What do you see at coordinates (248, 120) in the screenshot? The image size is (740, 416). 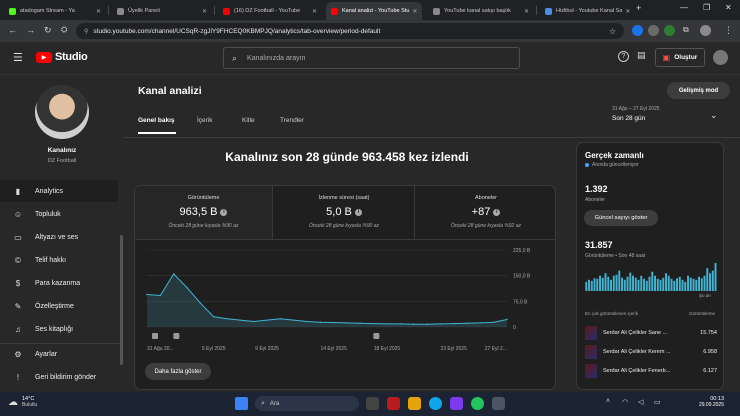 I see `tab-audience: Kitle` at bounding box center [248, 120].